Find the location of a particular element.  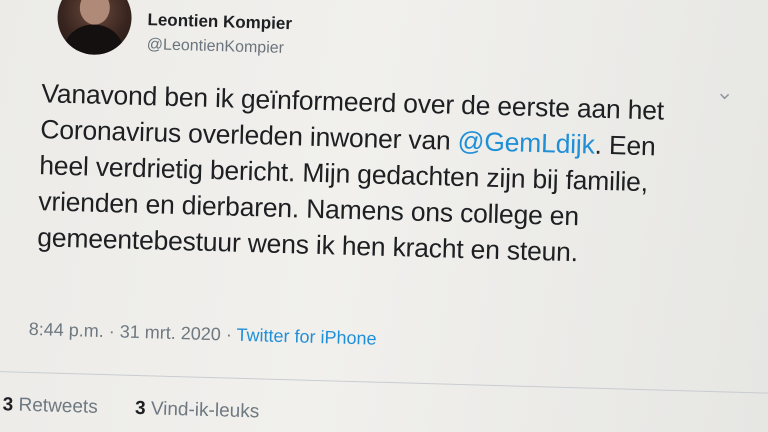

tweet-text-segment: . Een is located at coordinates (625, 145).